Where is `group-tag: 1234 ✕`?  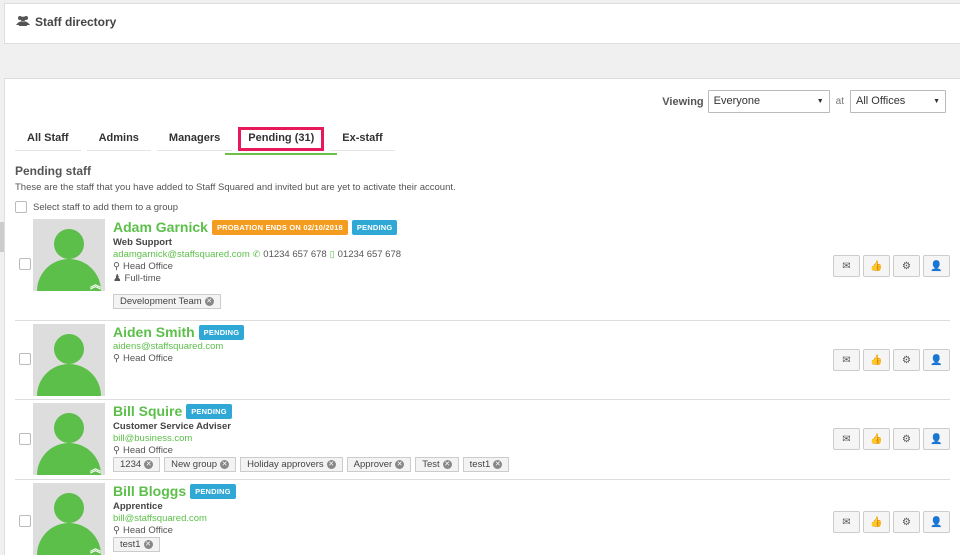
group-tag: 1234 ✕ is located at coordinates (137, 464).